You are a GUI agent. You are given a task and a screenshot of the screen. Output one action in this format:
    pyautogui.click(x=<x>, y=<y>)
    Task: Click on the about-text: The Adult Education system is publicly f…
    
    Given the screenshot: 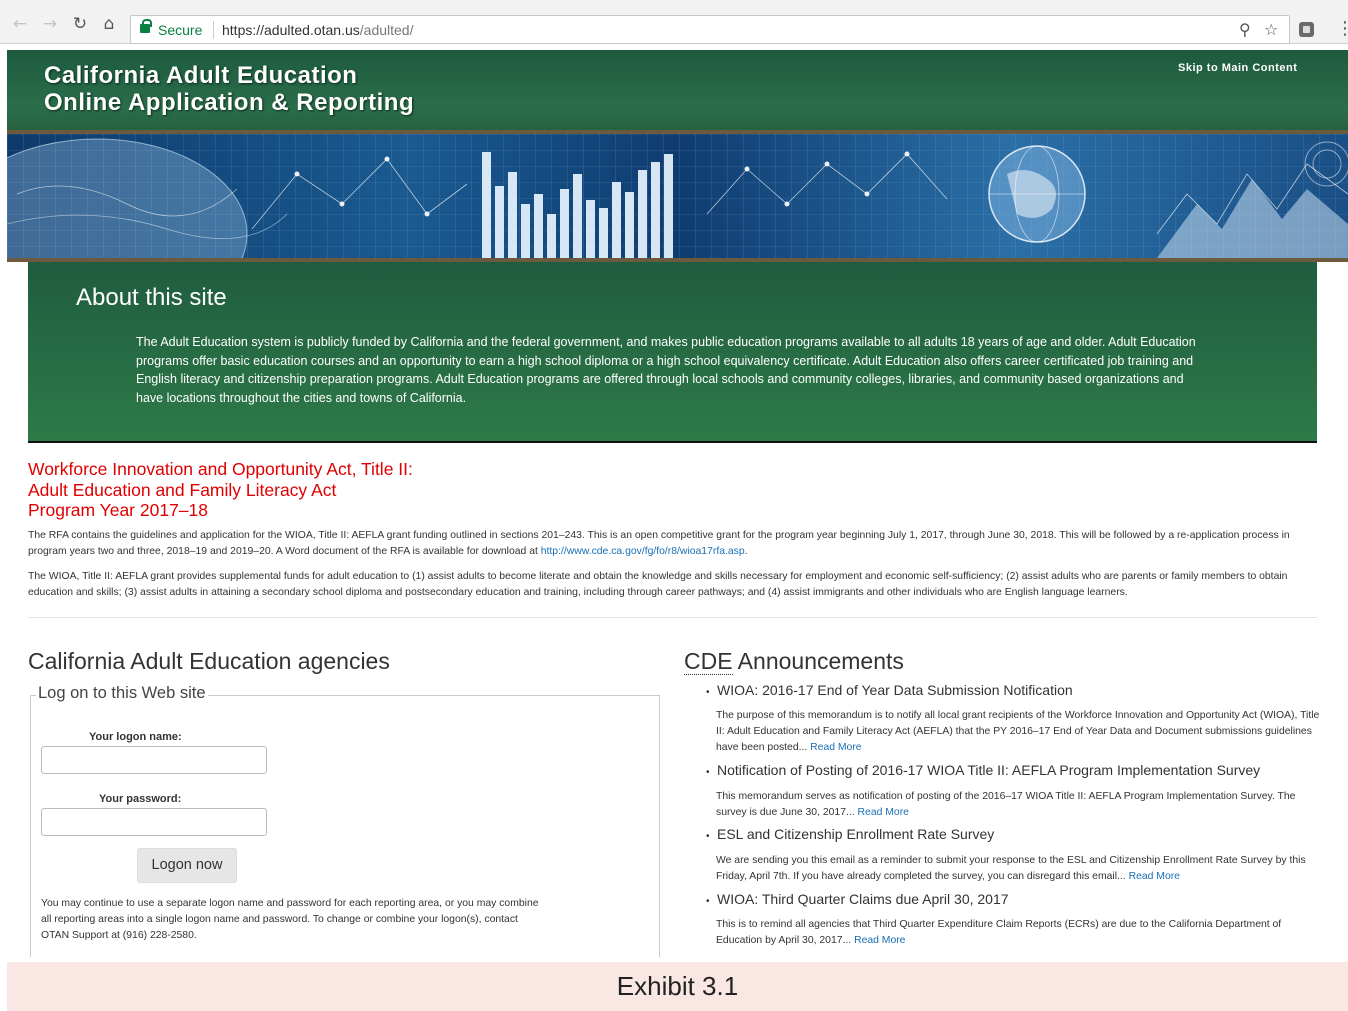 What is the action you would take?
    pyautogui.click(x=666, y=370)
    